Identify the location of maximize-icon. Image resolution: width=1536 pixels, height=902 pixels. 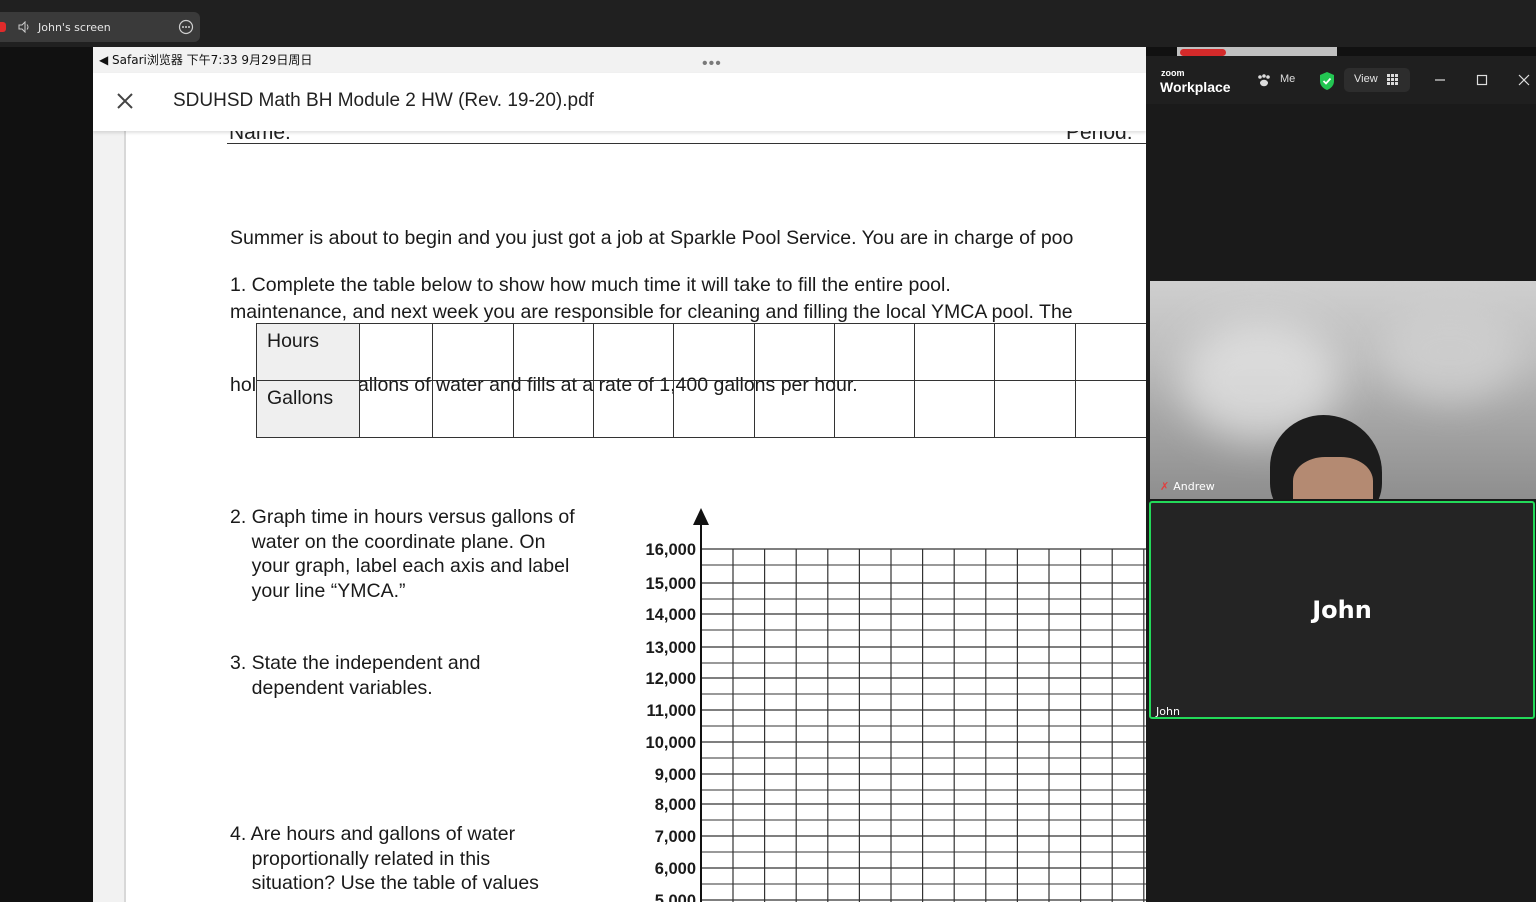
(1482, 80).